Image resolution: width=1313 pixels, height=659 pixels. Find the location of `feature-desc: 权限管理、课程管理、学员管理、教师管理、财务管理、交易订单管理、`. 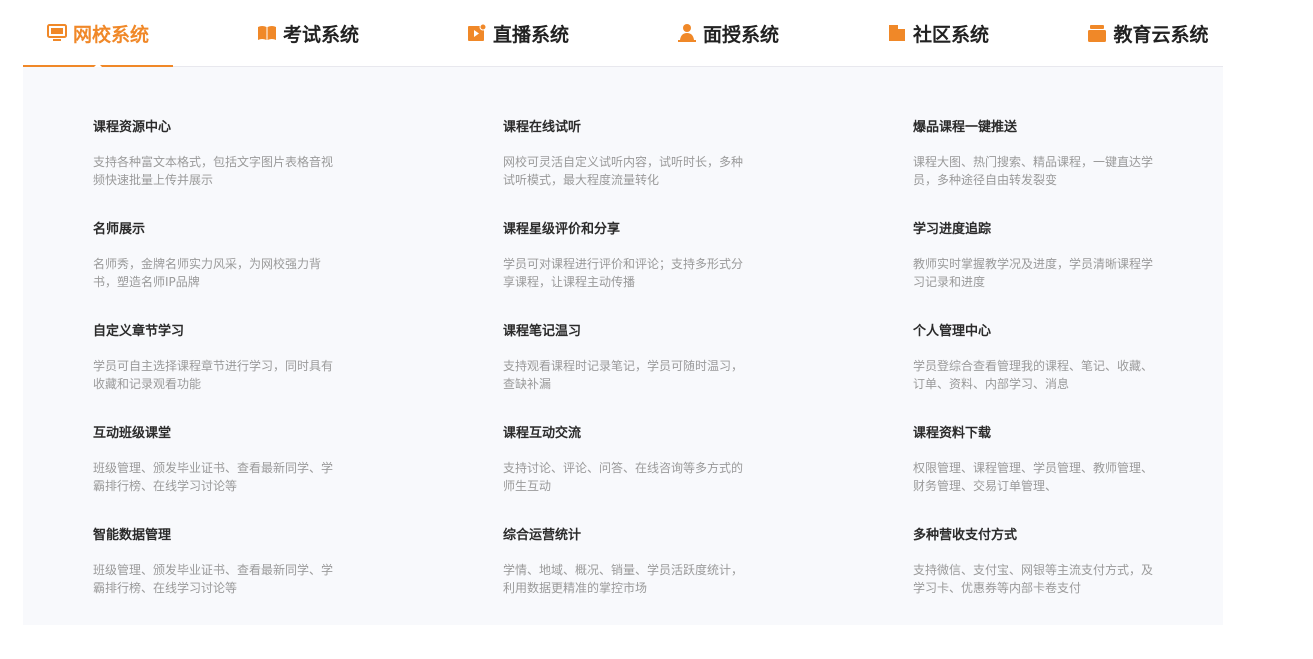

feature-desc: 权限管理、课程管理、学员管理、教师管理、财务管理、交易订单管理、 is located at coordinates (1033, 477).